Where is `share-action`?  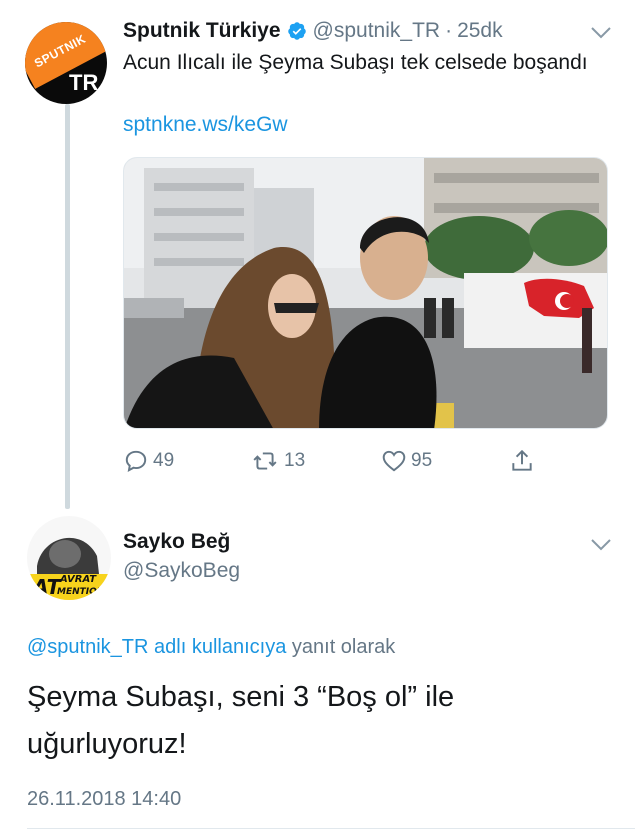 share-action is located at coordinates (524, 461).